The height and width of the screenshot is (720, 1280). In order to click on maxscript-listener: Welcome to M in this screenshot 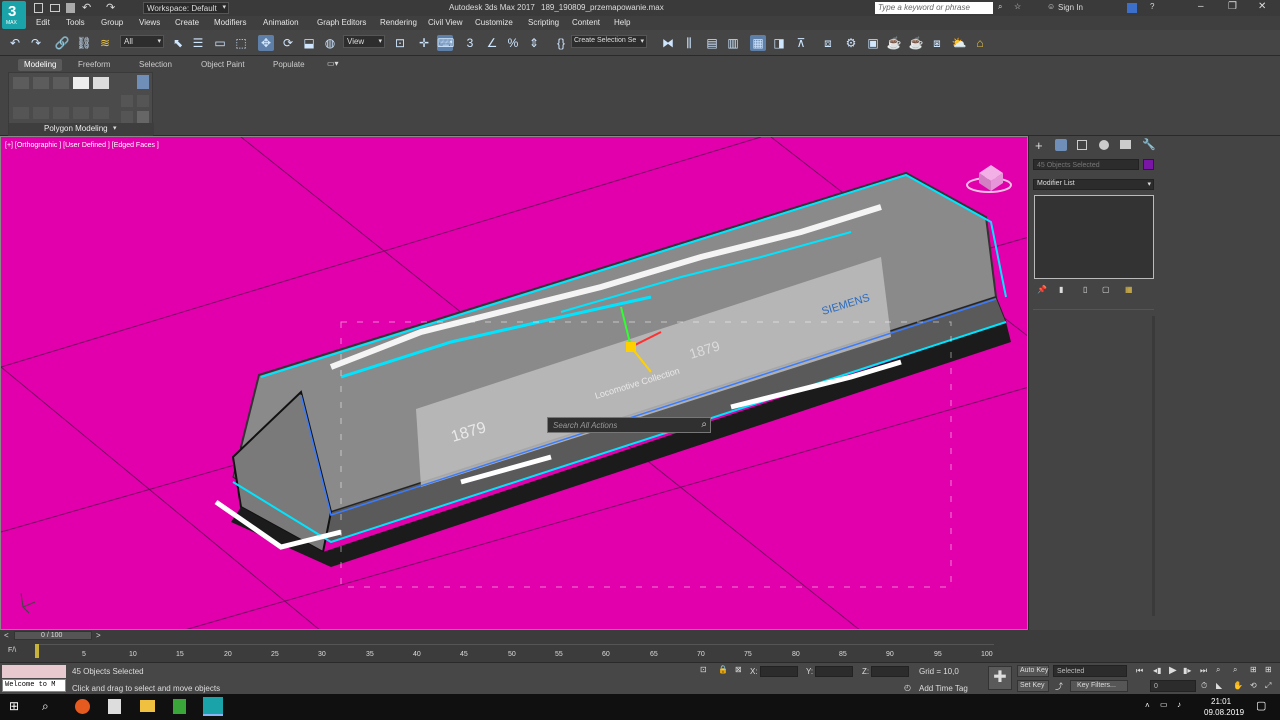, I will do `click(34, 685)`.